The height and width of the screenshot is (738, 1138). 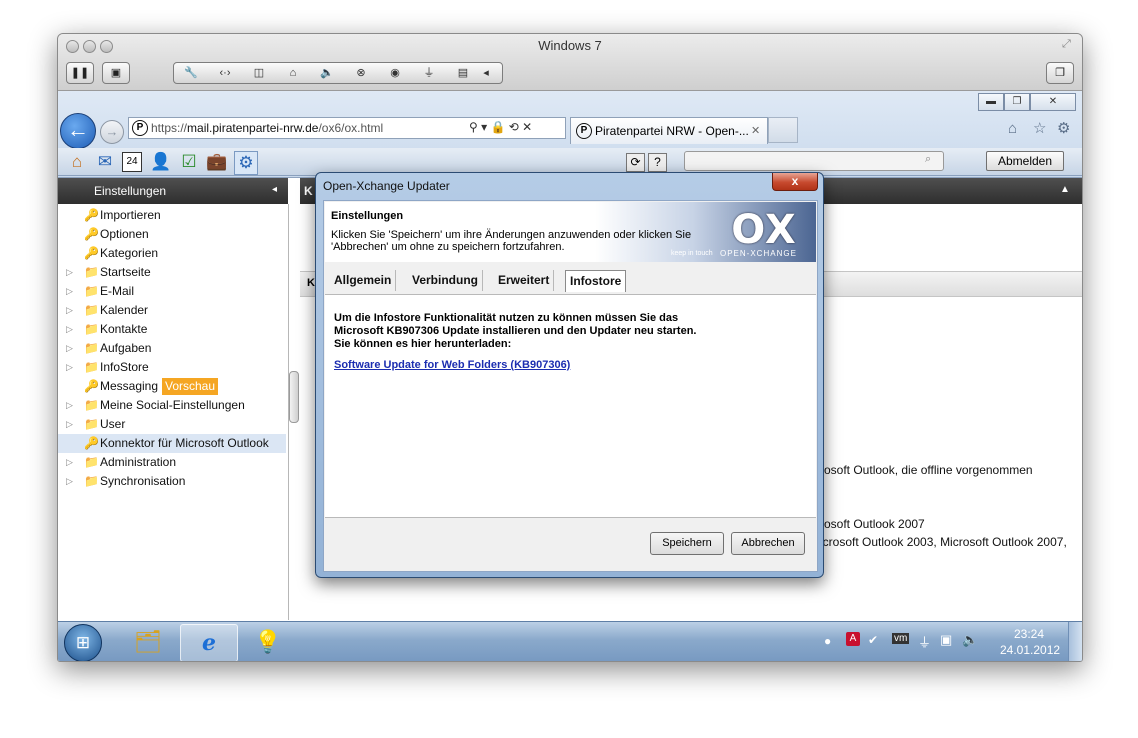 What do you see at coordinates (172, 329) in the screenshot?
I see `sidebar-item: ▷ 📁 Kontakte` at bounding box center [172, 329].